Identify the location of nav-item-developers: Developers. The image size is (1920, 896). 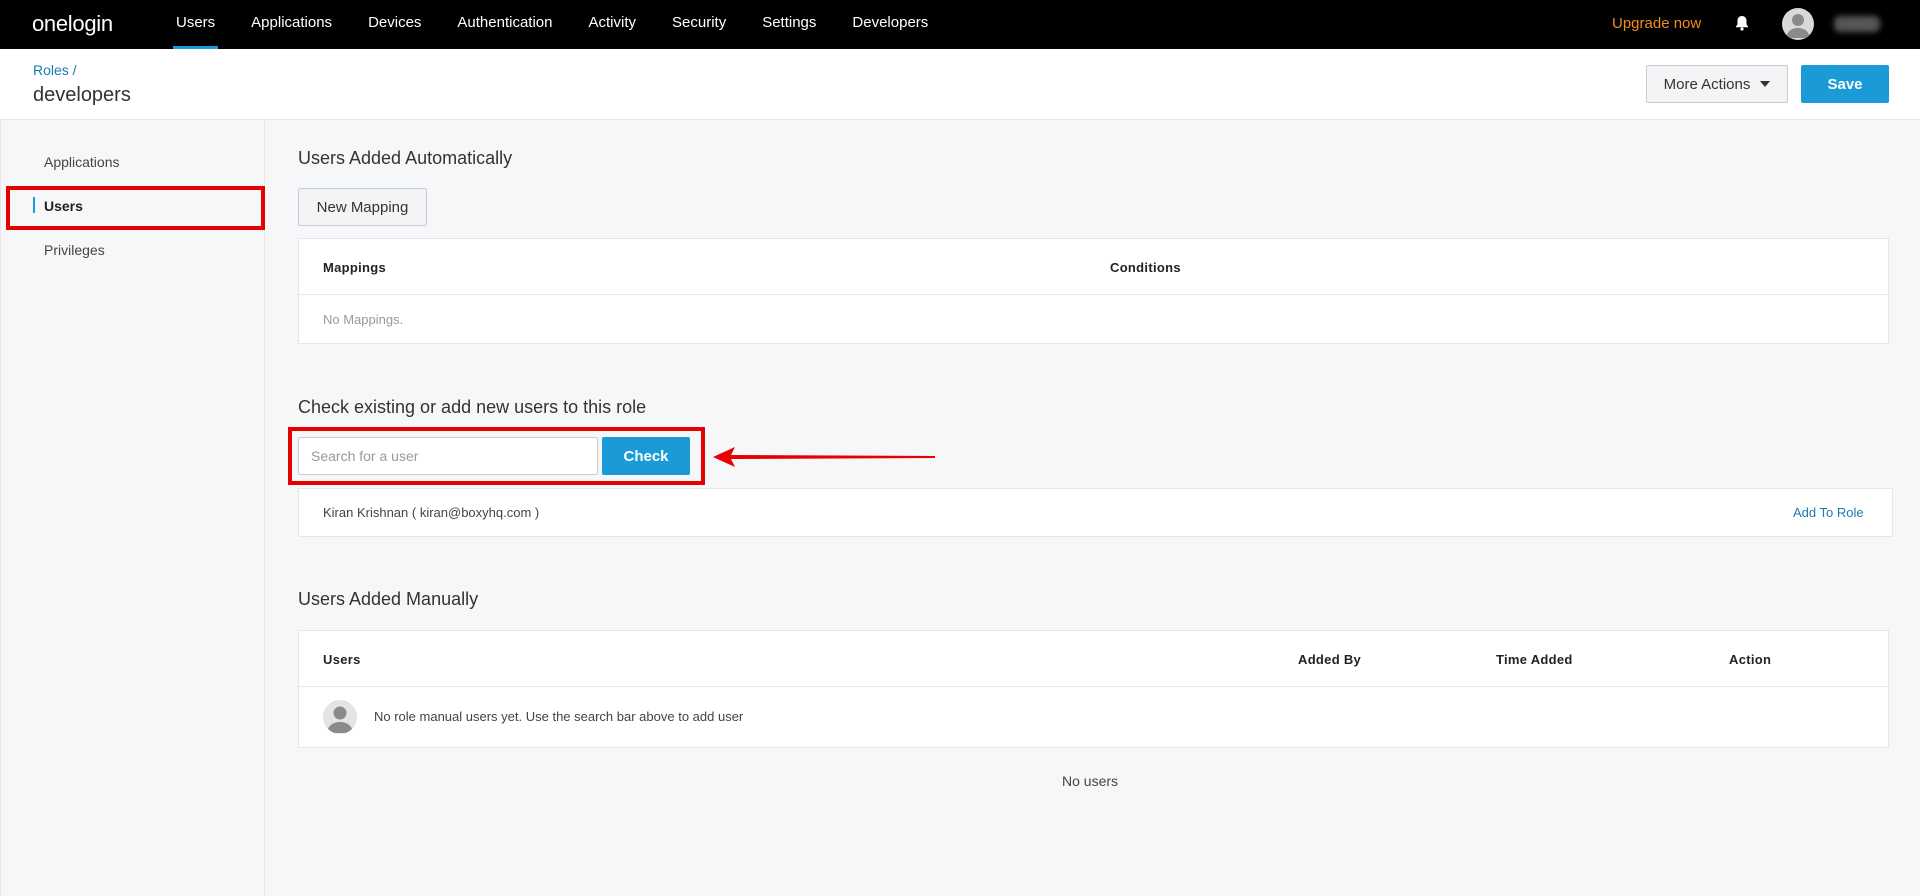
(890, 24).